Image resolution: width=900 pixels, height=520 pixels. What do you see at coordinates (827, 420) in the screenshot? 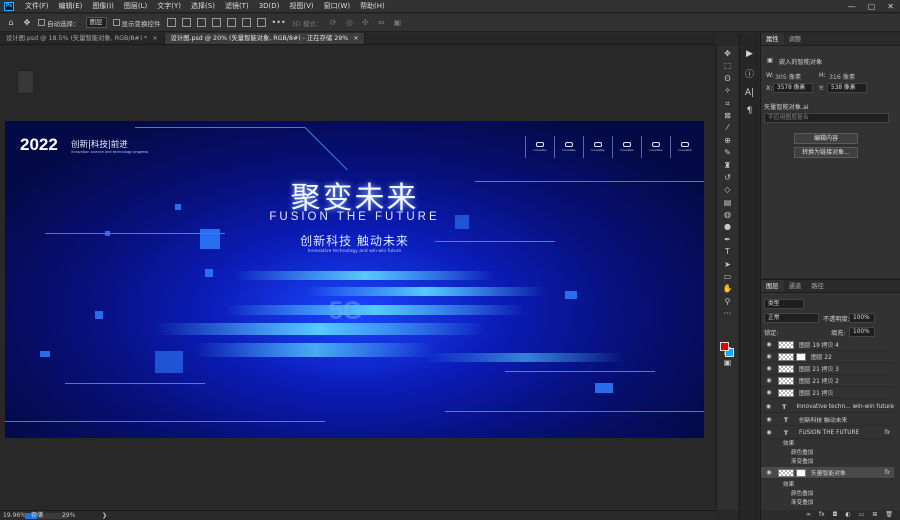
I see `layer-row: ◉ T 创新科技 触动未来` at bounding box center [827, 420].